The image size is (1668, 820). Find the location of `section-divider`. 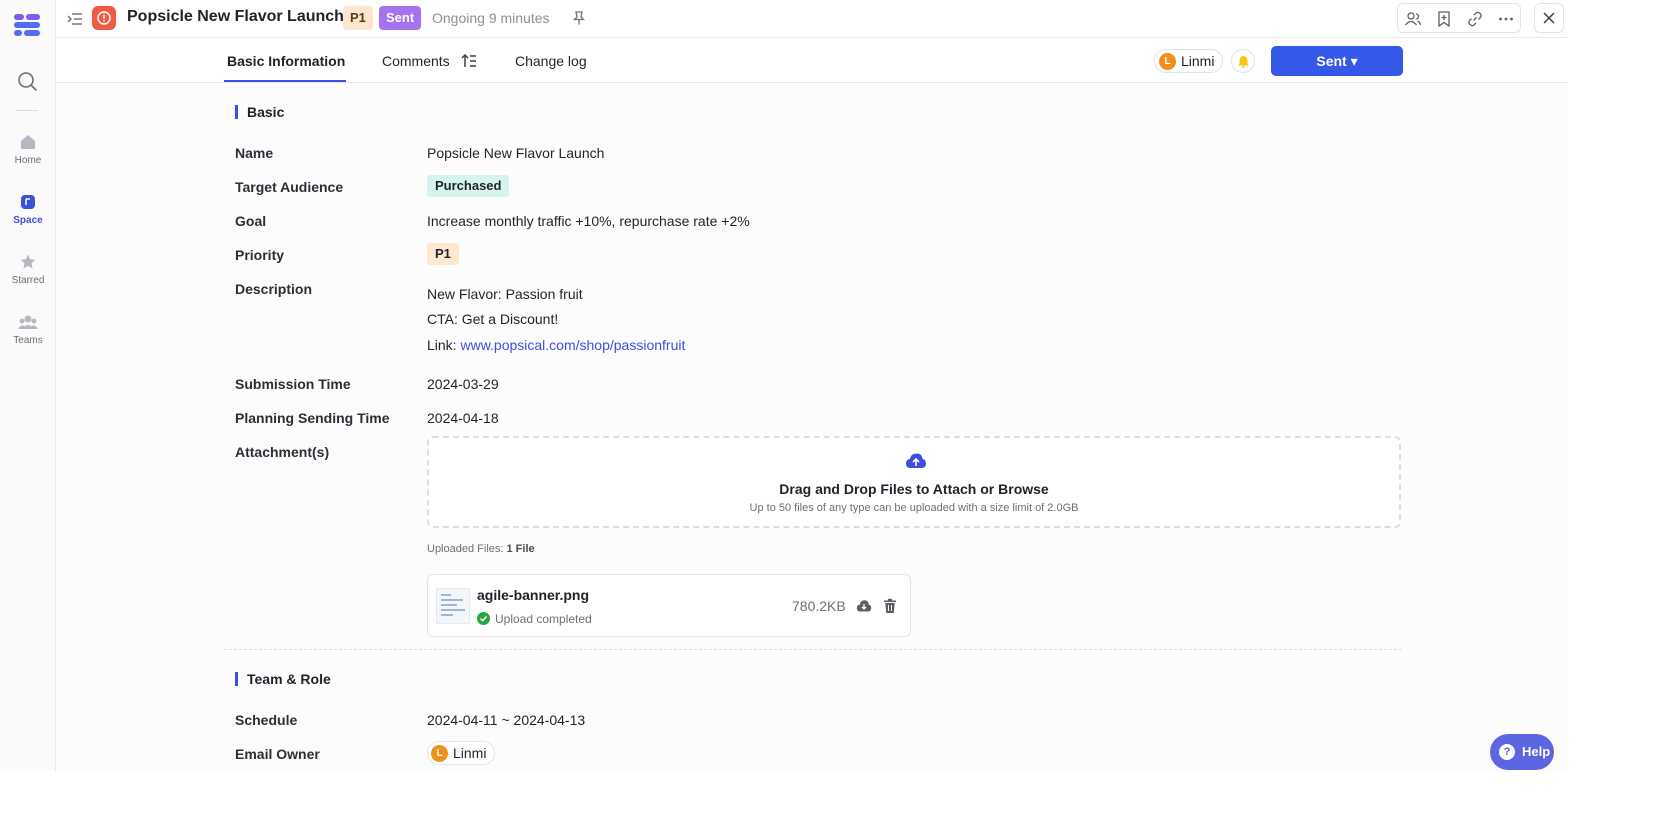

section-divider is located at coordinates (813, 649).